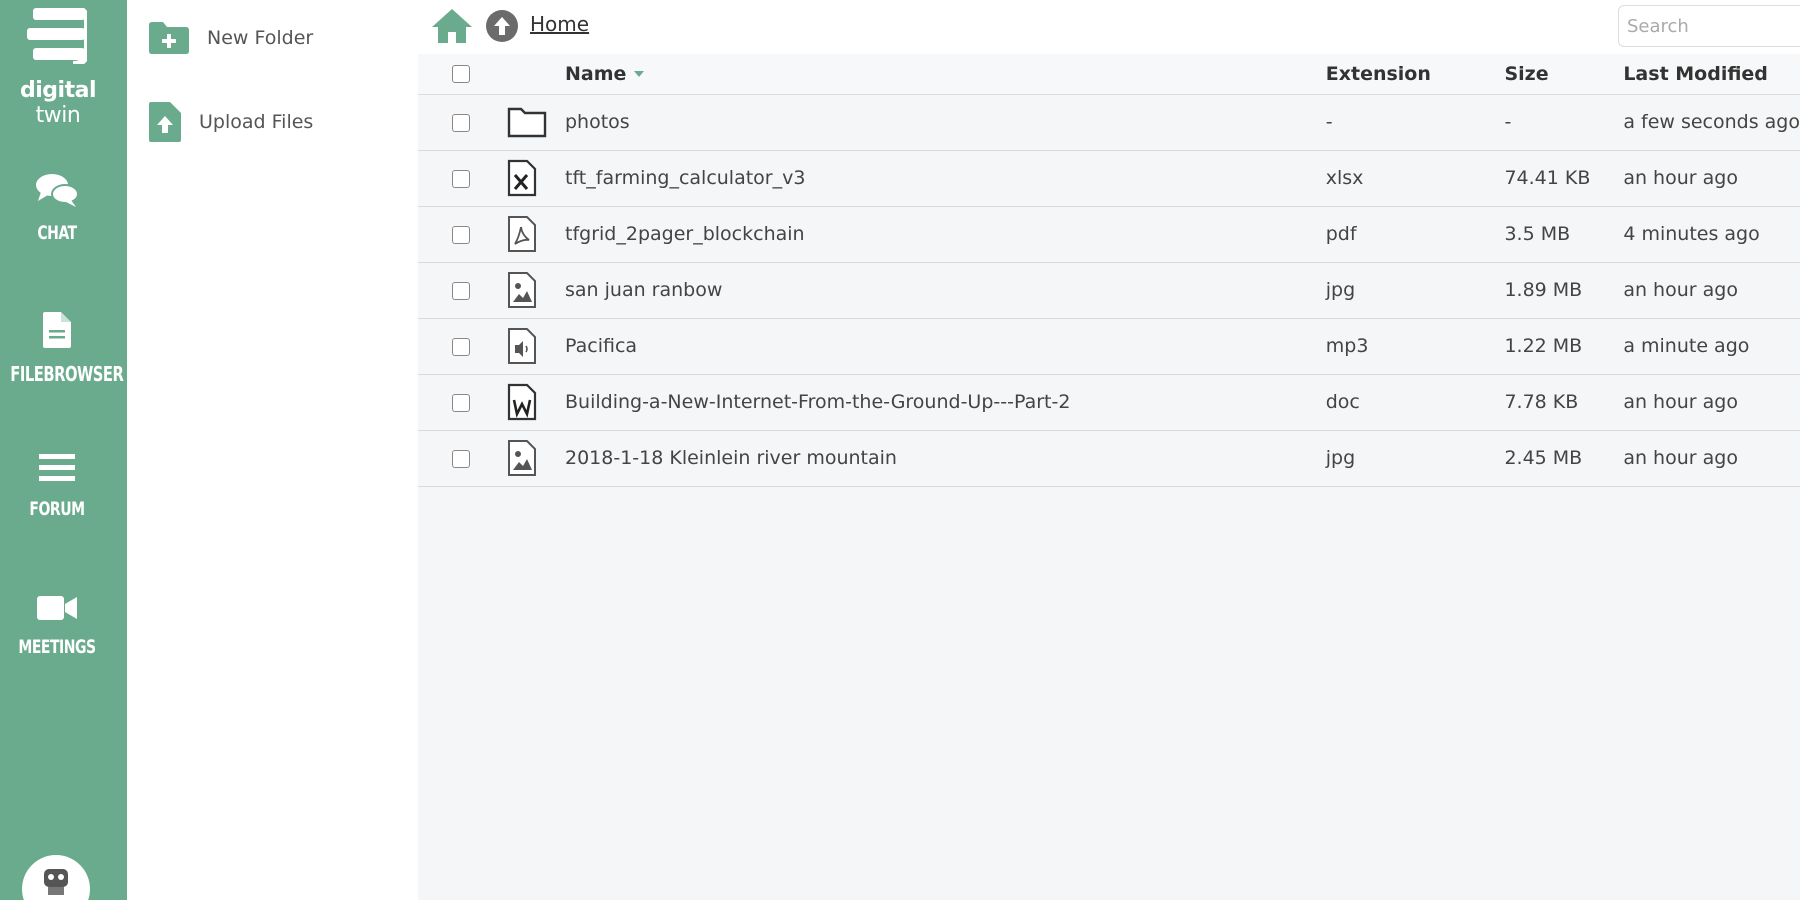 This screenshot has width=1800, height=900. I want to click on forum-icon, so click(57, 467).